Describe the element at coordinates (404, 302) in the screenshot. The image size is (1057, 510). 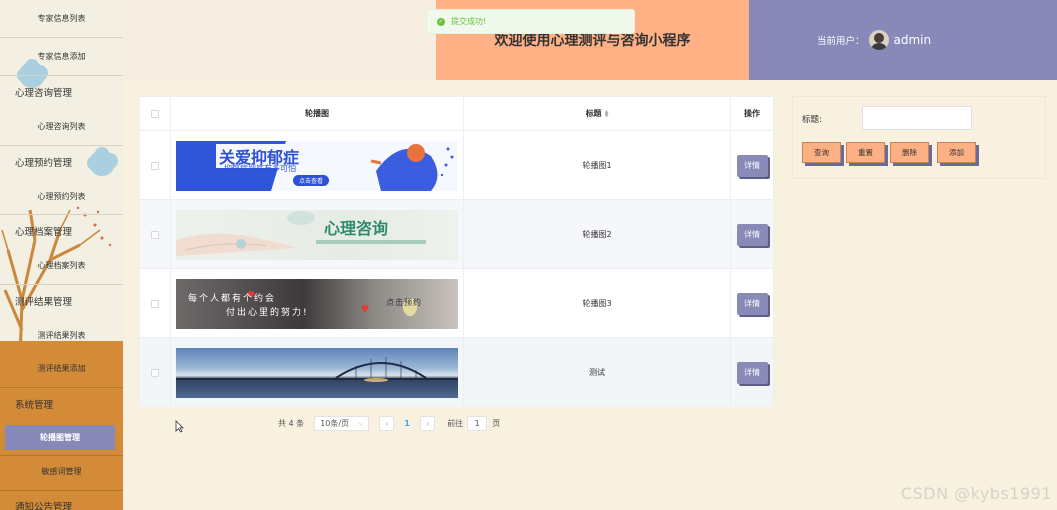
I see `banner-tag: 点击预约` at that location.